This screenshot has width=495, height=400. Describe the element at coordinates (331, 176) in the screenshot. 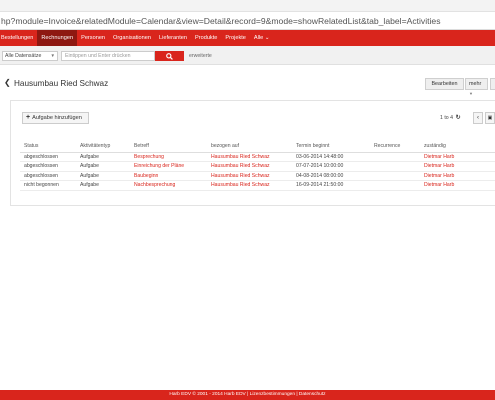

I see `cell-start-date: 04-08-2014 08:00:00` at that location.